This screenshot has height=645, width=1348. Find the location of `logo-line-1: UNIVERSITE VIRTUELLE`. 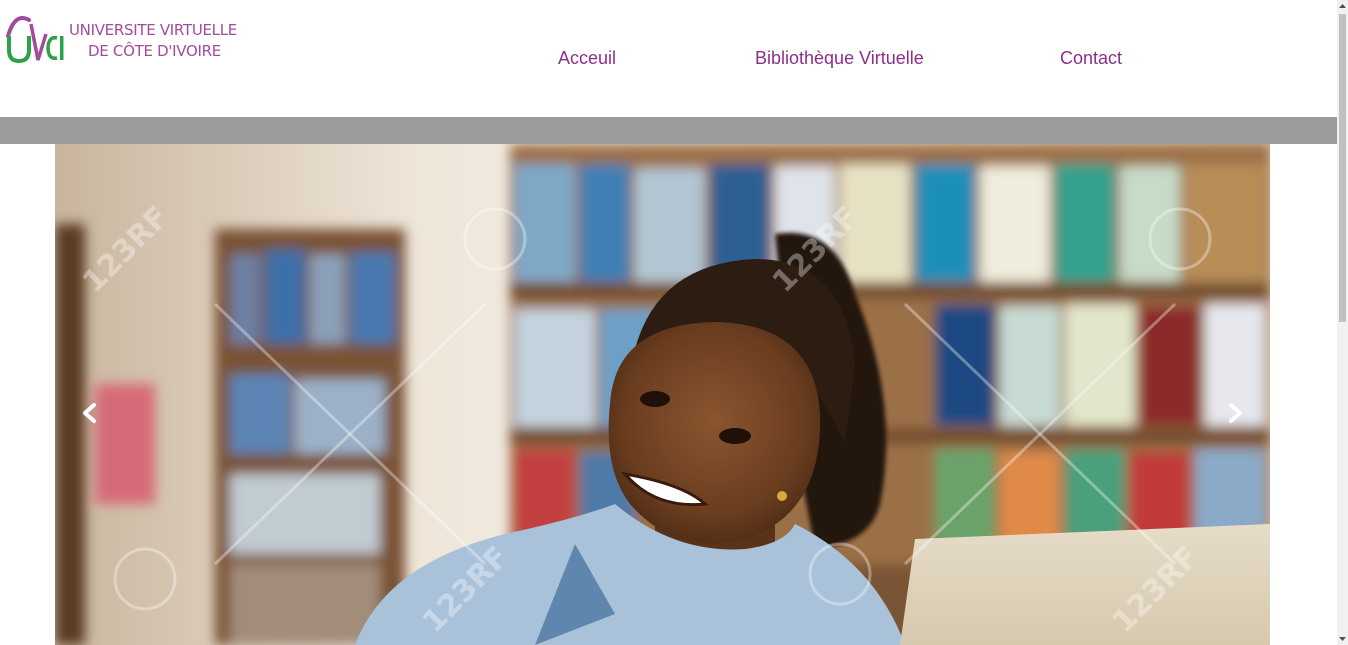

logo-line-1: UNIVERSITE VIRTUELLE is located at coordinates (153, 30).